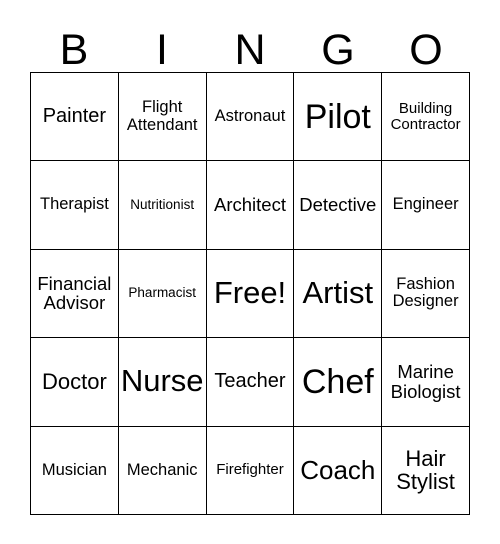  I want to click on bingo-free-space-cell: Free!, so click(250, 294).